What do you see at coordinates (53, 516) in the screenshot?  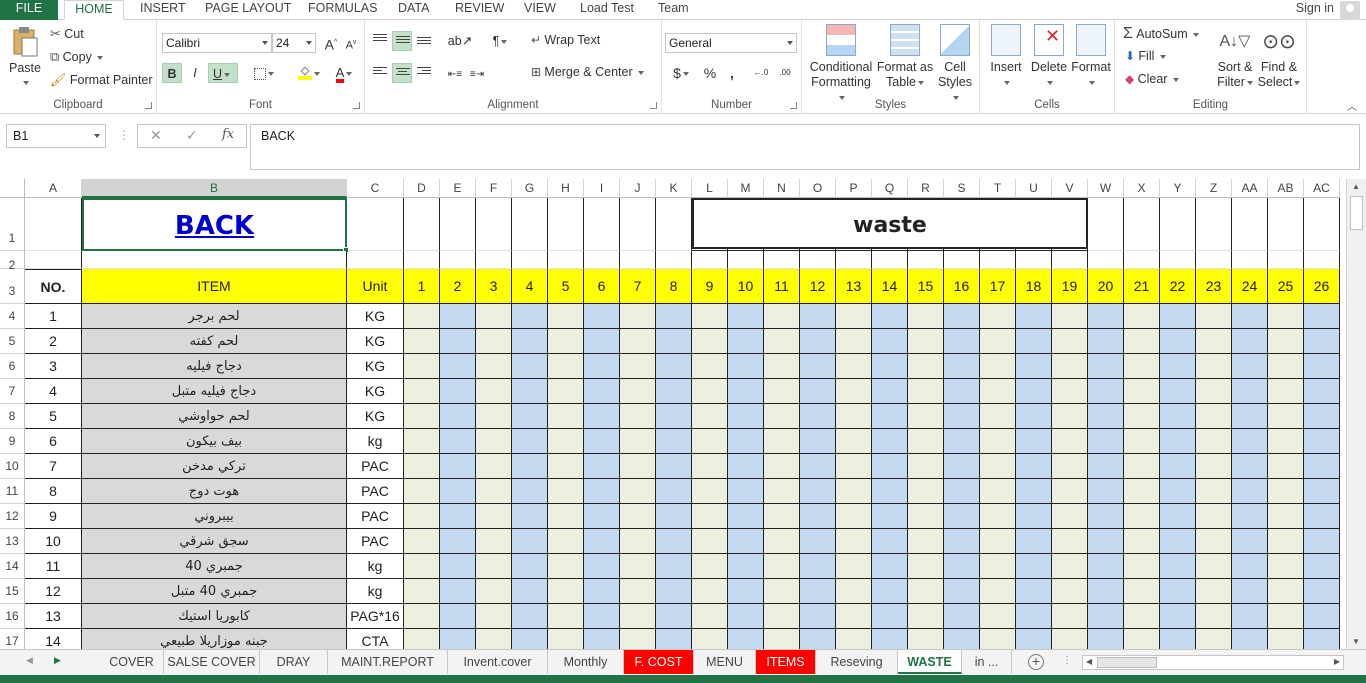 I see `item-no: 9` at bounding box center [53, 516].